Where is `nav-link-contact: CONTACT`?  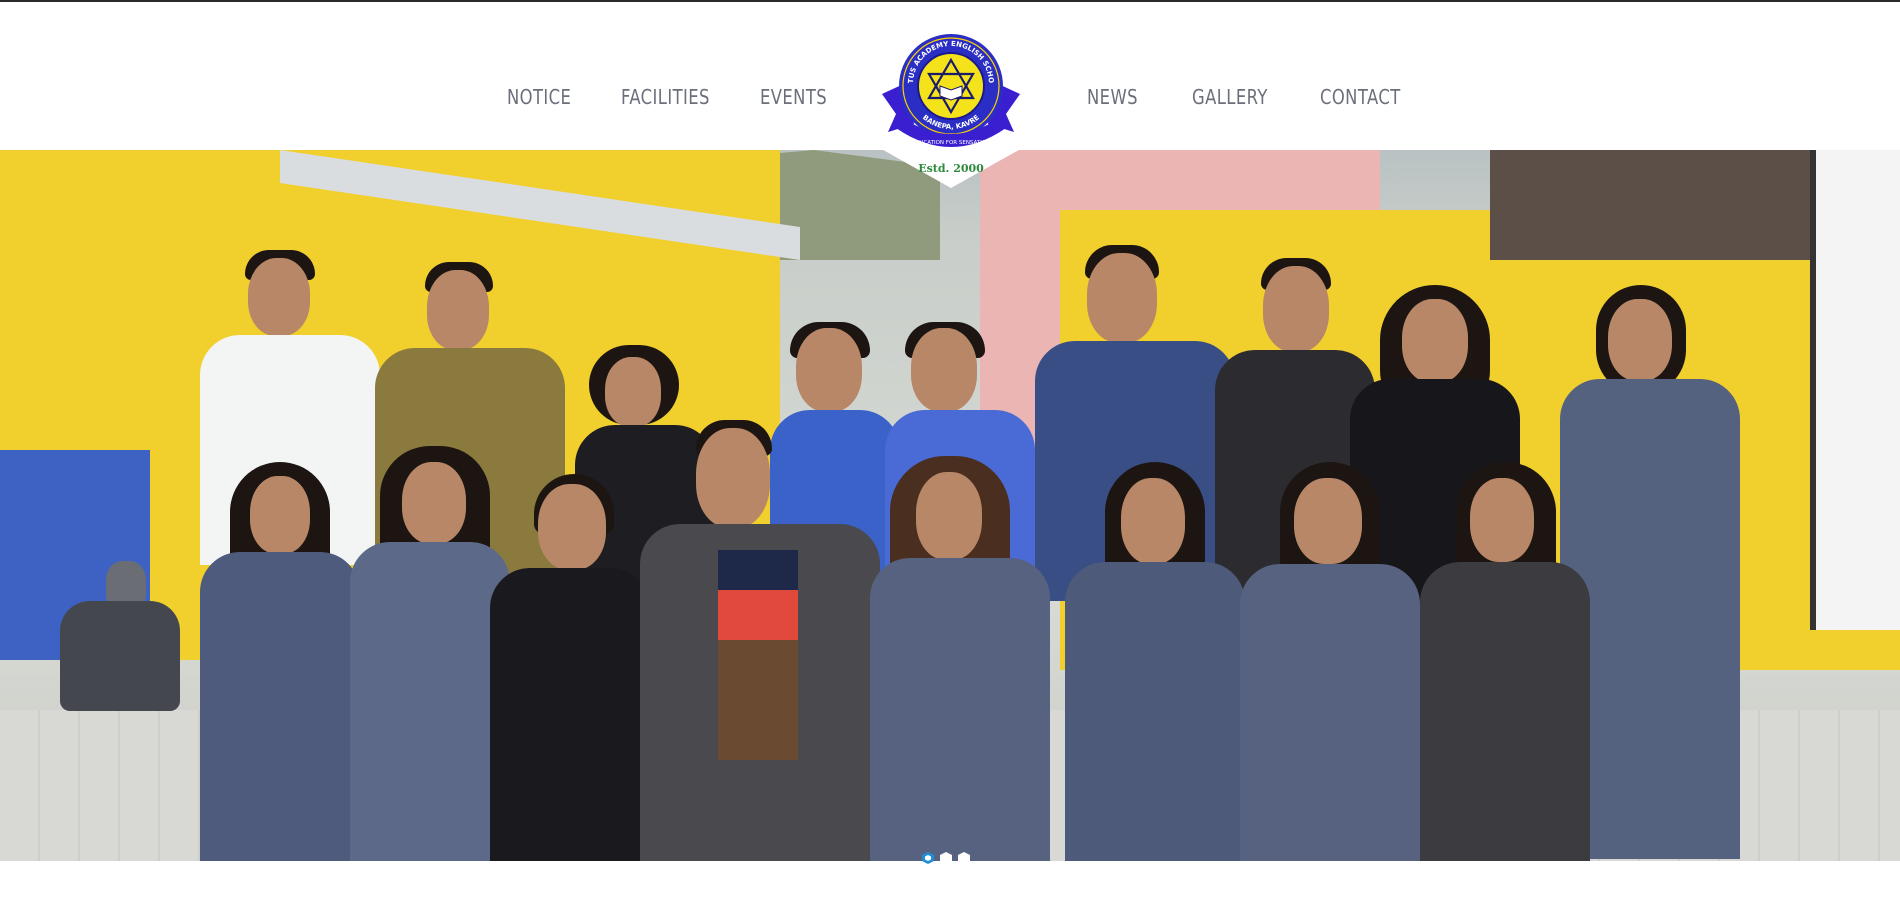 nav-link-contact: CONTACT is located at coordinates (1360, 97).